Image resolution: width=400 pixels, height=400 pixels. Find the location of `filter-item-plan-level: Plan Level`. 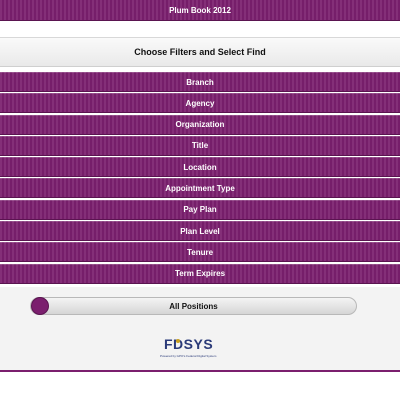

filter-item-plan-level: Plan Level is located at coordinates (200, 231).